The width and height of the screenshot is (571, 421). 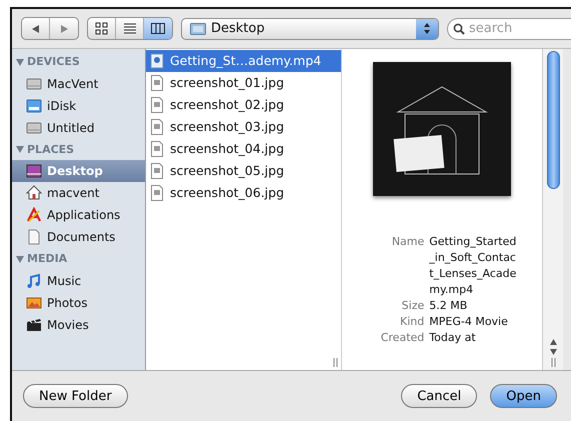 What do you see at coordinates (78, 303) in the screenshot?
I see `sidebar-item: Photos` at bounding box center [78, 303].